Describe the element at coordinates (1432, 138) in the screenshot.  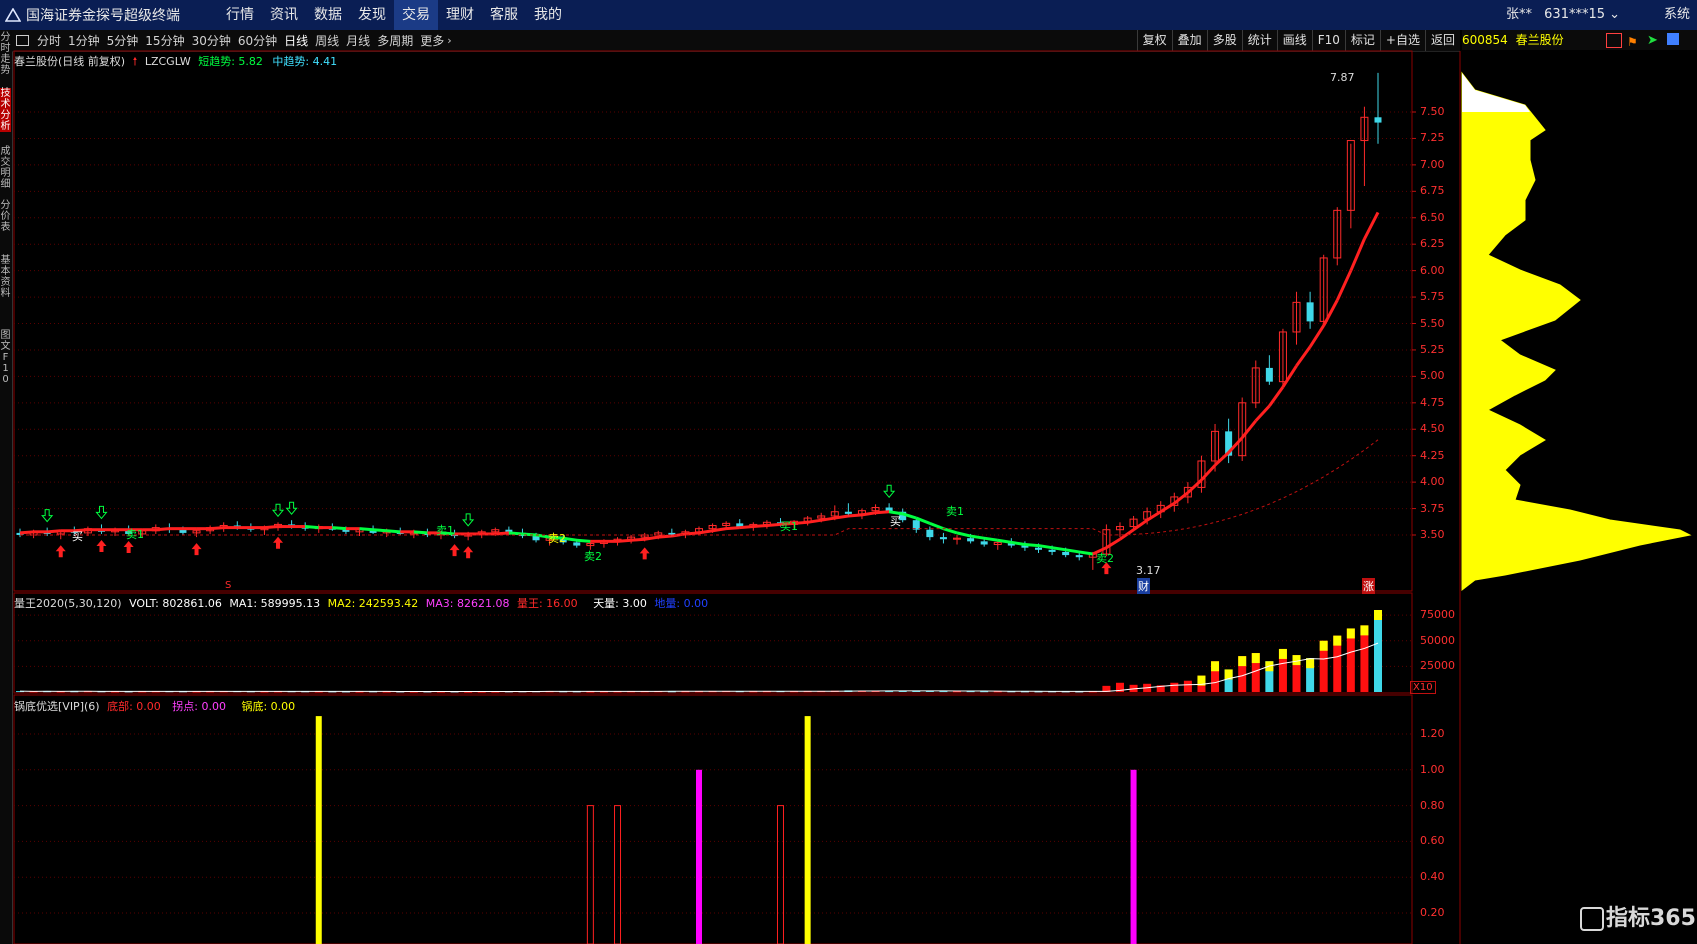
I see `price-tick-label: 7.25` at that location.